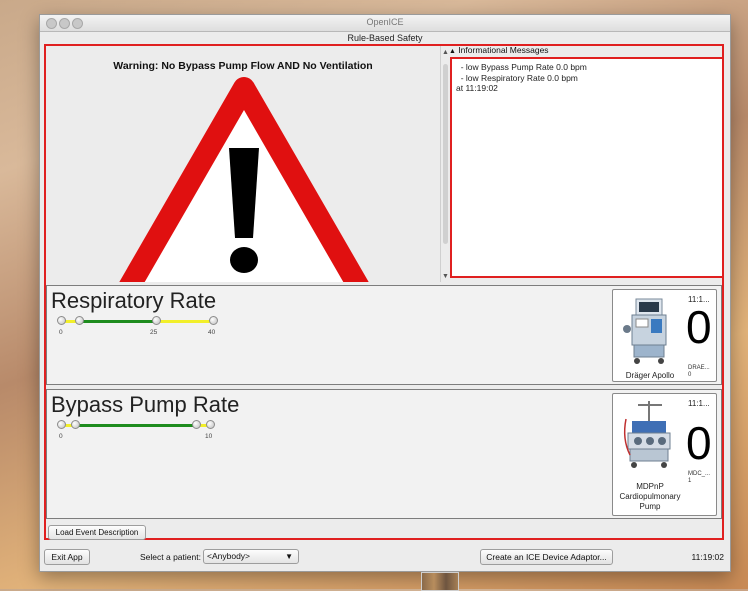 The width and height of the screenshot is (748, 591). I want to click on device-instance: 0, so click(690, 375).